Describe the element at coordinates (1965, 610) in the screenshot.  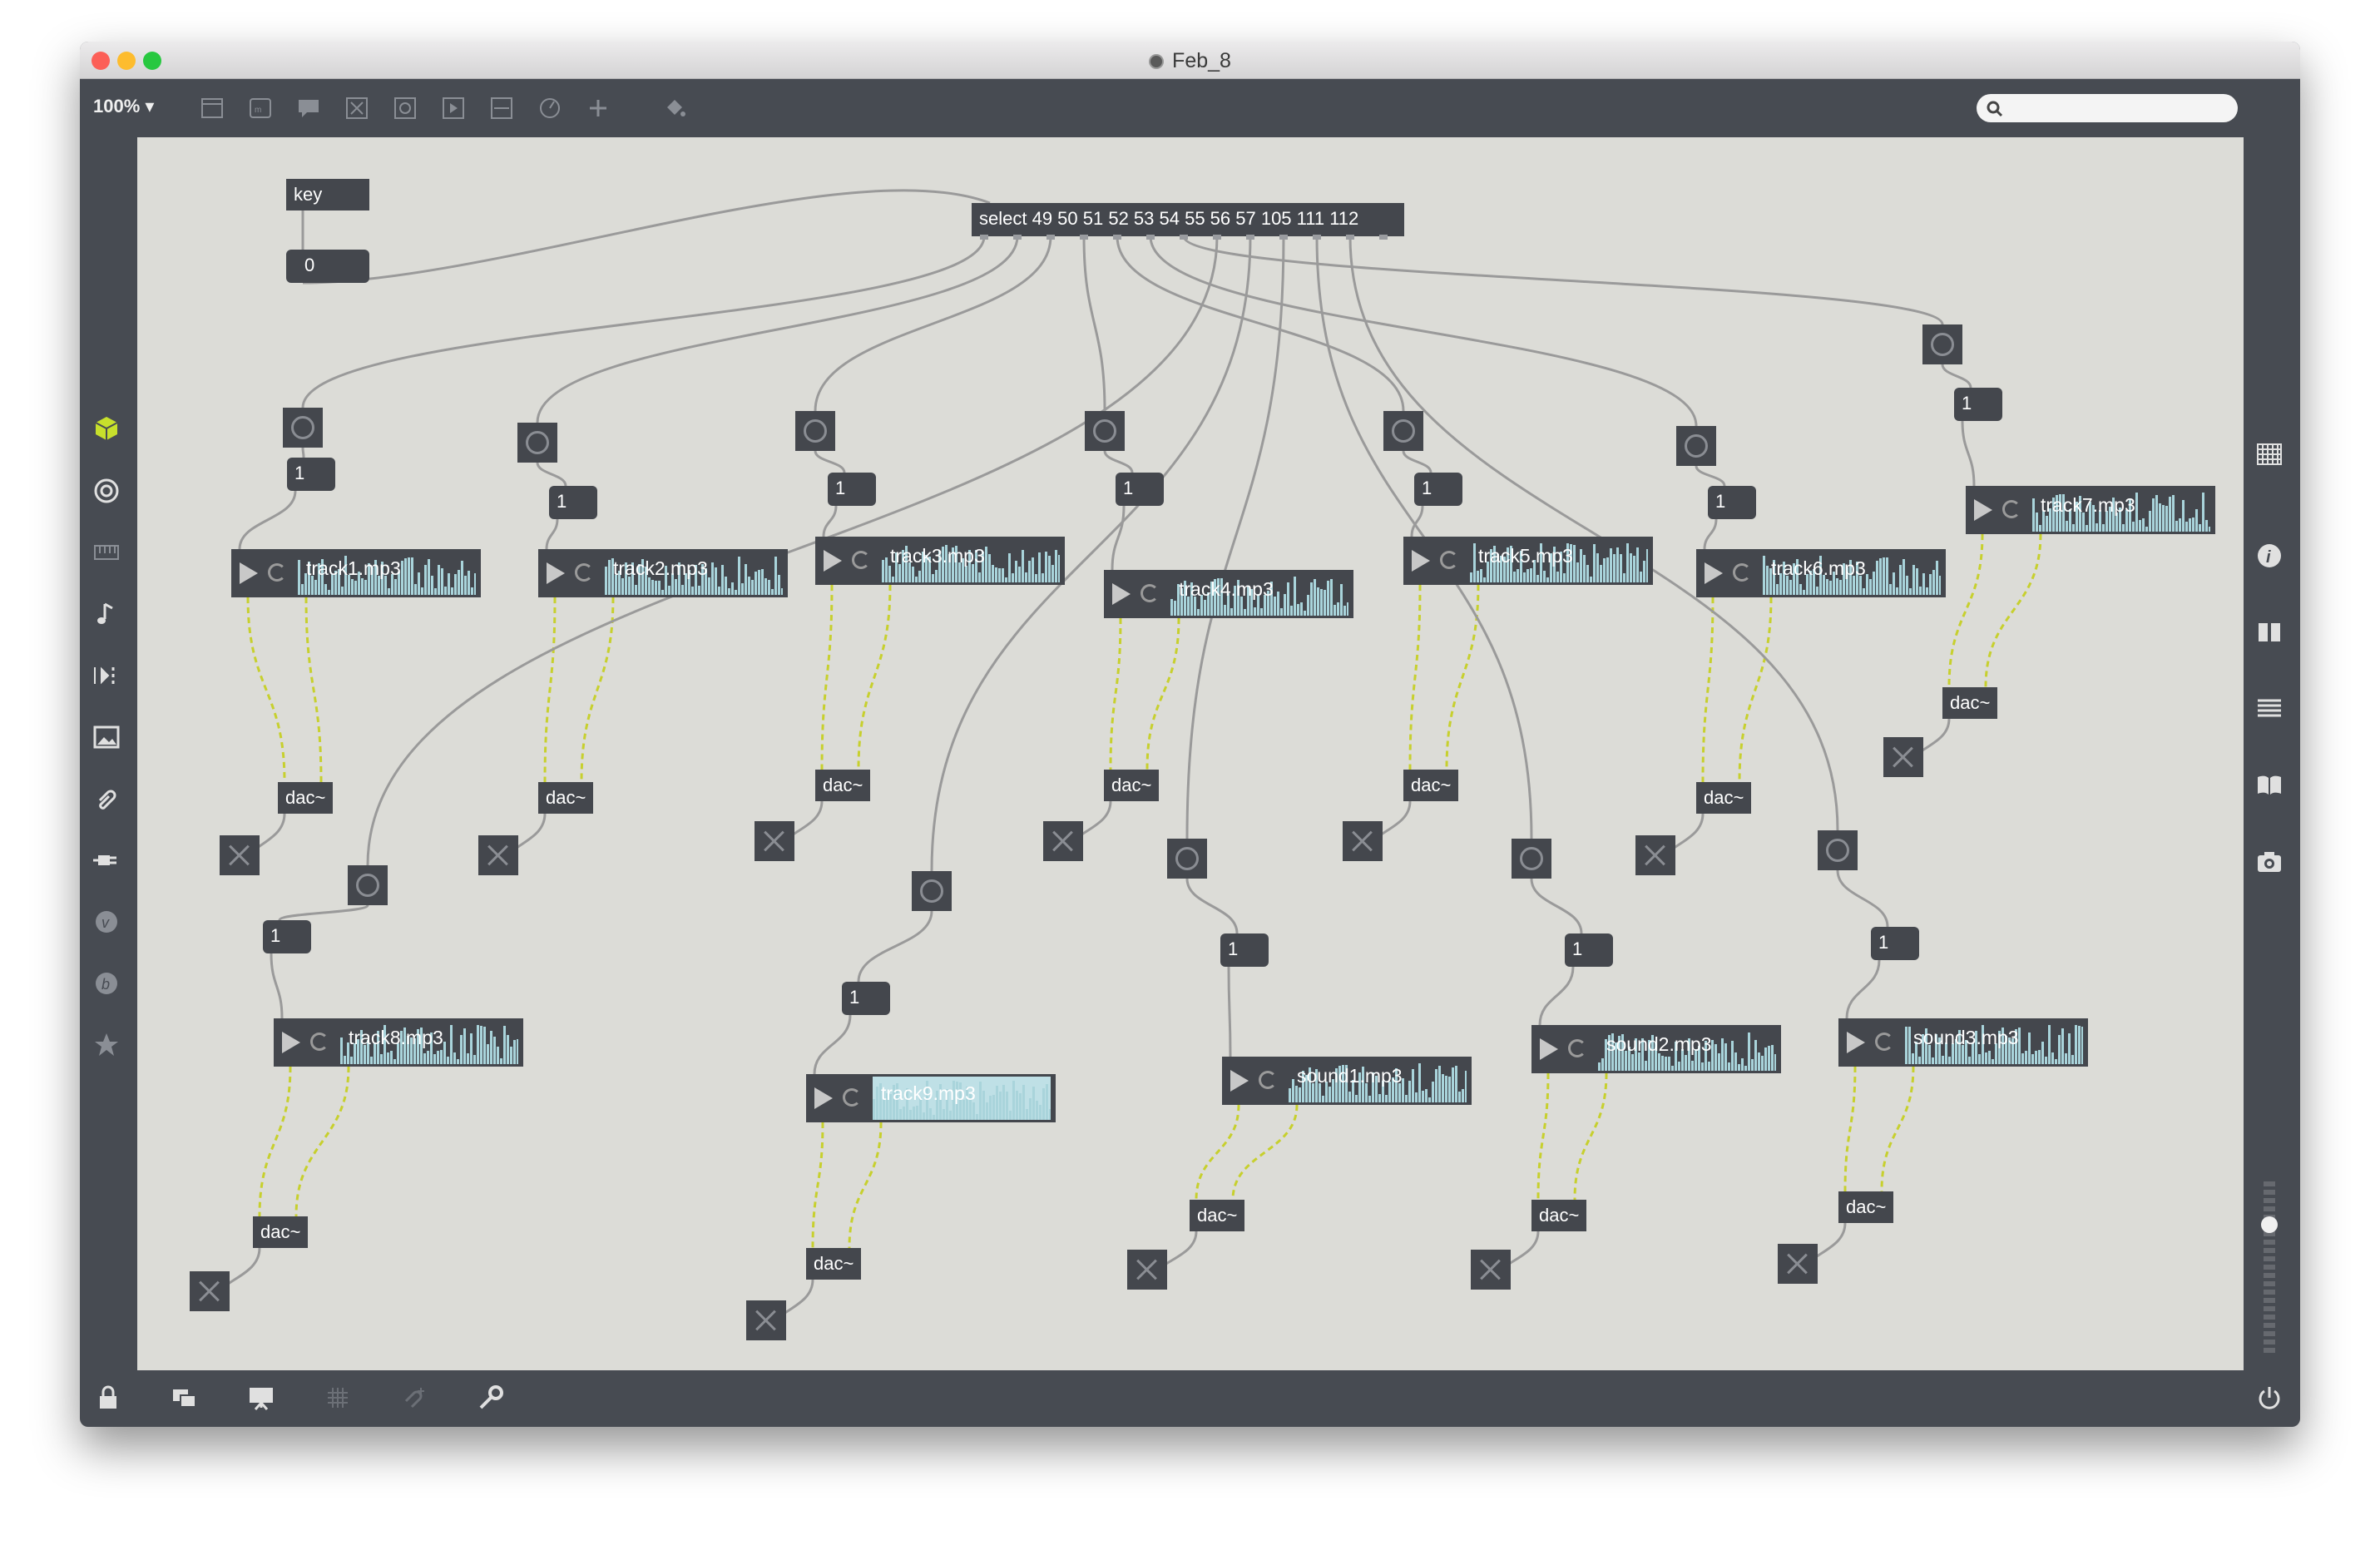
I see `signal-cord-left-track7` at that location.